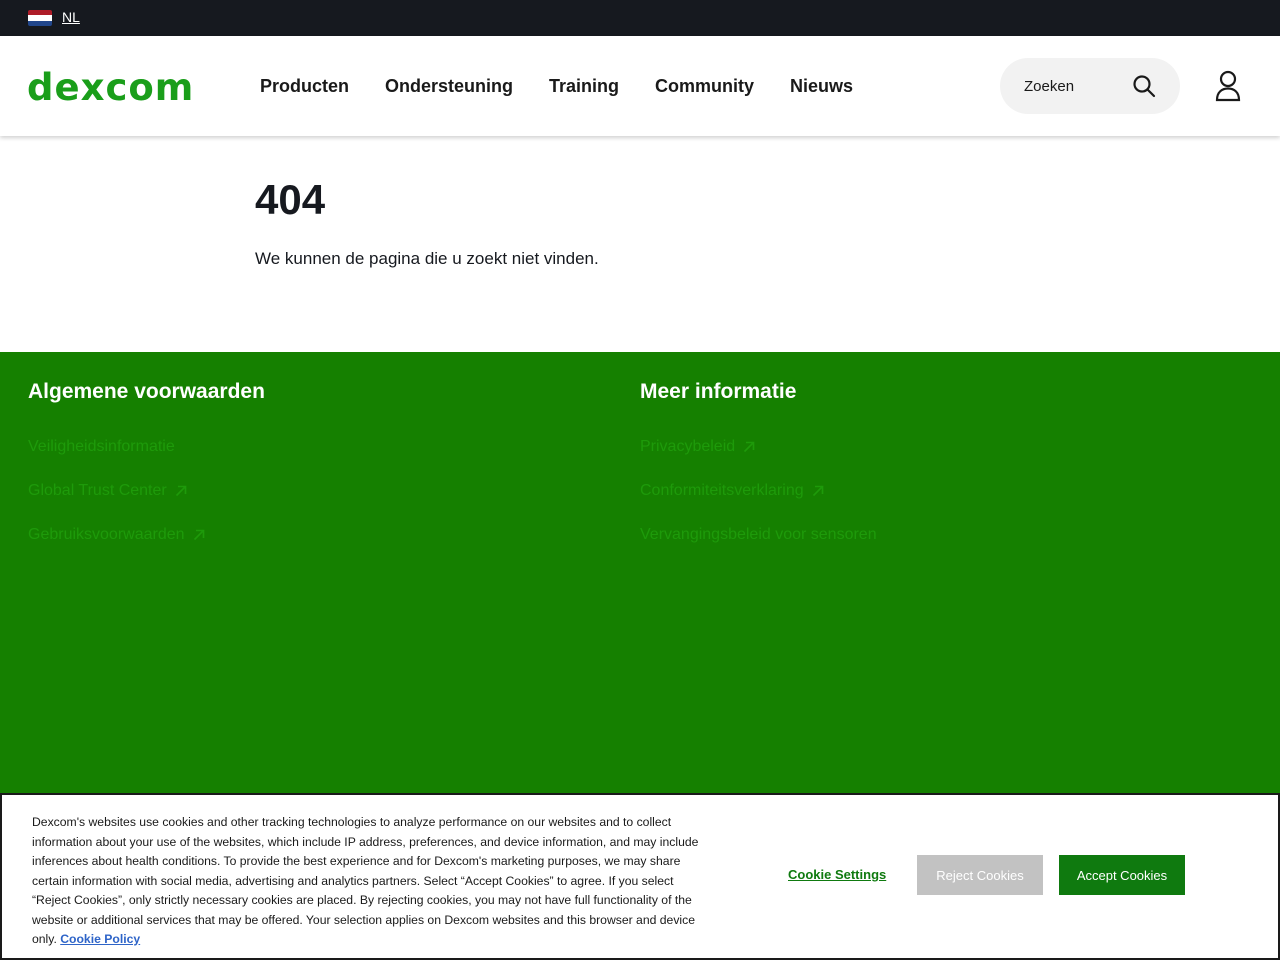 Image resolution: width=1280 pixels, height=960 pixels. I want to click on top-bar: NL, so click(640, 18).